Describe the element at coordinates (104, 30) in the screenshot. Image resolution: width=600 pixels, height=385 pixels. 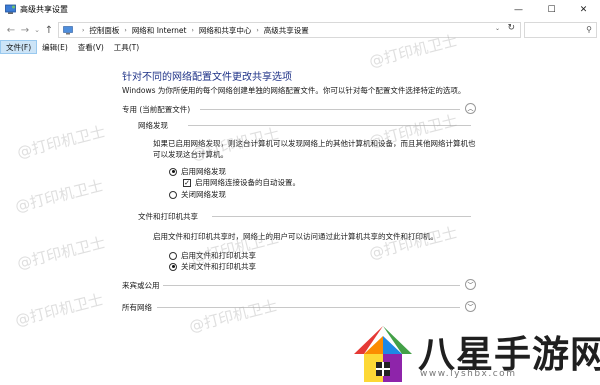
I see `breadcrumb-item-control-panel: 控制面板` at that location.